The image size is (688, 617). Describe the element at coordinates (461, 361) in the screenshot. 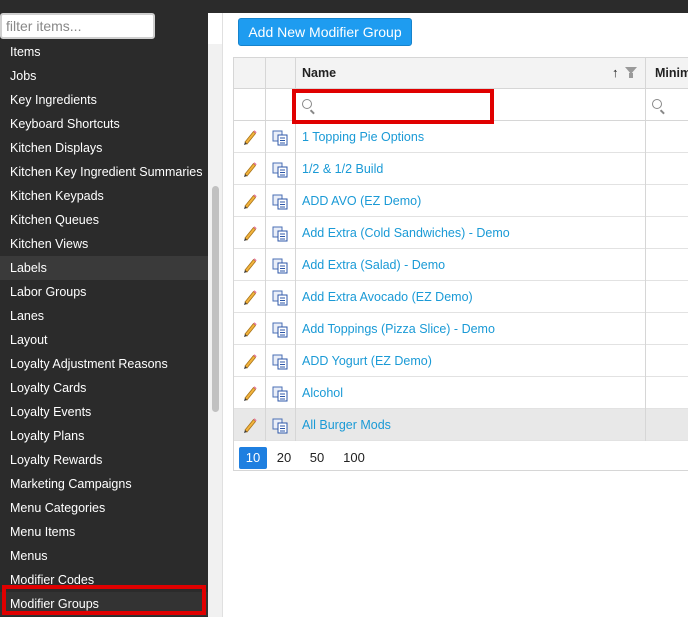

I see `table-row: ADD Yogurt (EZ Demo)` at that location.